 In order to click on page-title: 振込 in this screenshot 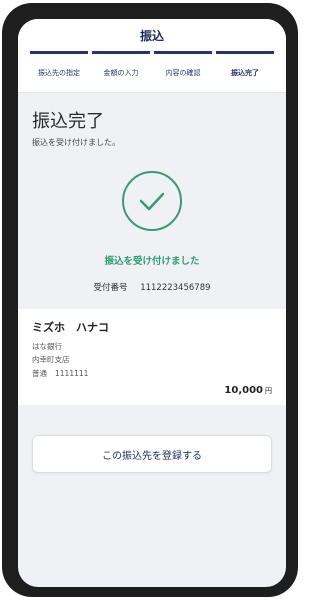, I will do `click(151, 35)`.